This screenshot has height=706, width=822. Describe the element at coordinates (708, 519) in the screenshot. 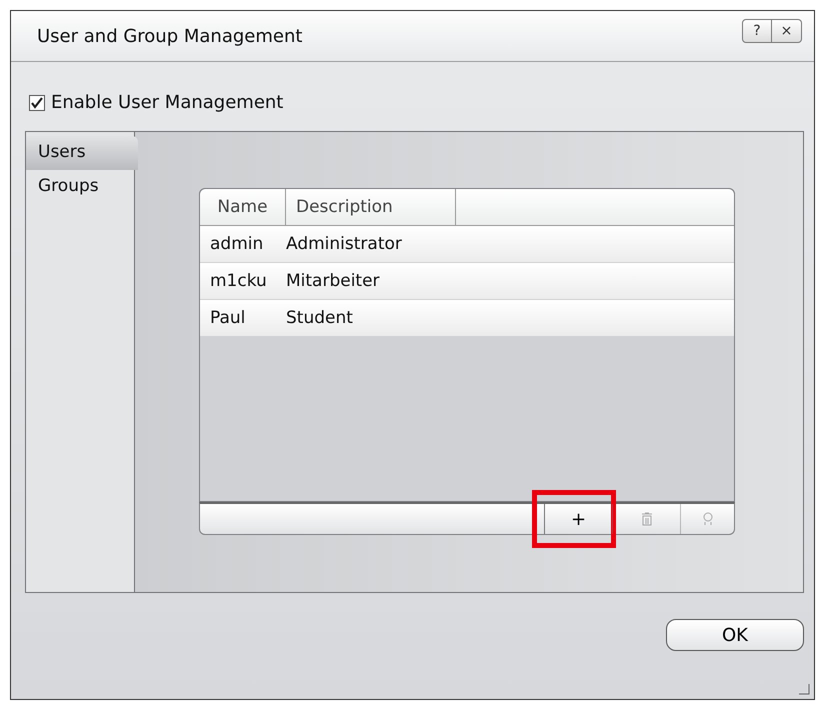

I see `person-icon` at that location.